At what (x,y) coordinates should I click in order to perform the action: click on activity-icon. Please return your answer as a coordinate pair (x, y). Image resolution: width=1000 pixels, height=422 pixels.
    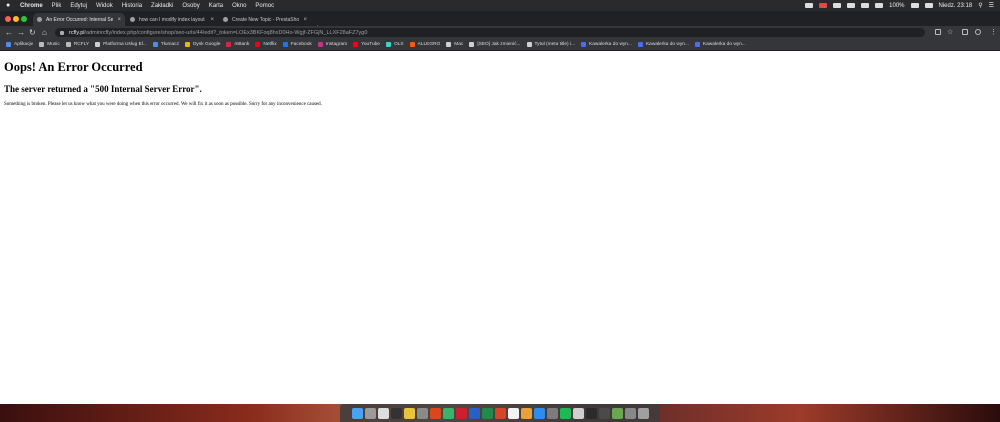
    Looking at the image, I should click on (396, 413).